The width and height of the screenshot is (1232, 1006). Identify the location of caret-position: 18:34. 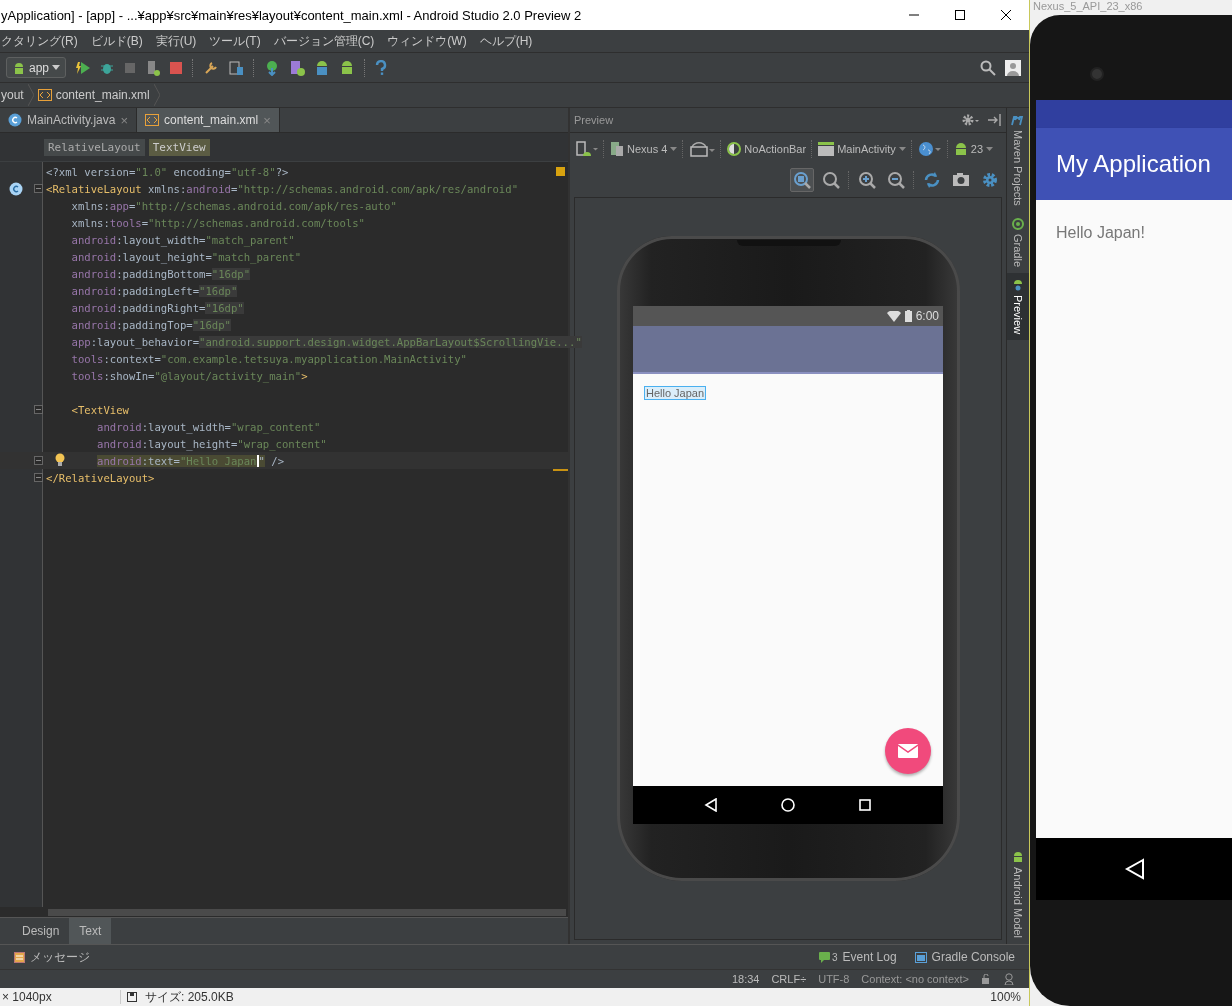
(745, 979).